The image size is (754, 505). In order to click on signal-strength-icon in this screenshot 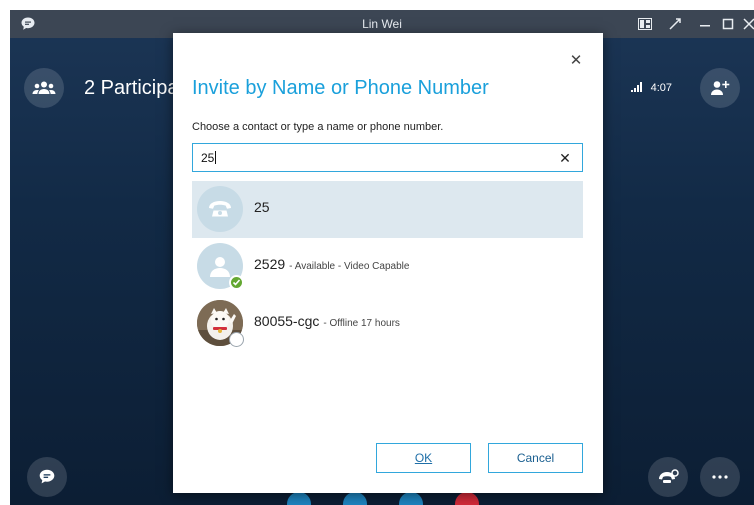, I will do `click(636, 88)`.